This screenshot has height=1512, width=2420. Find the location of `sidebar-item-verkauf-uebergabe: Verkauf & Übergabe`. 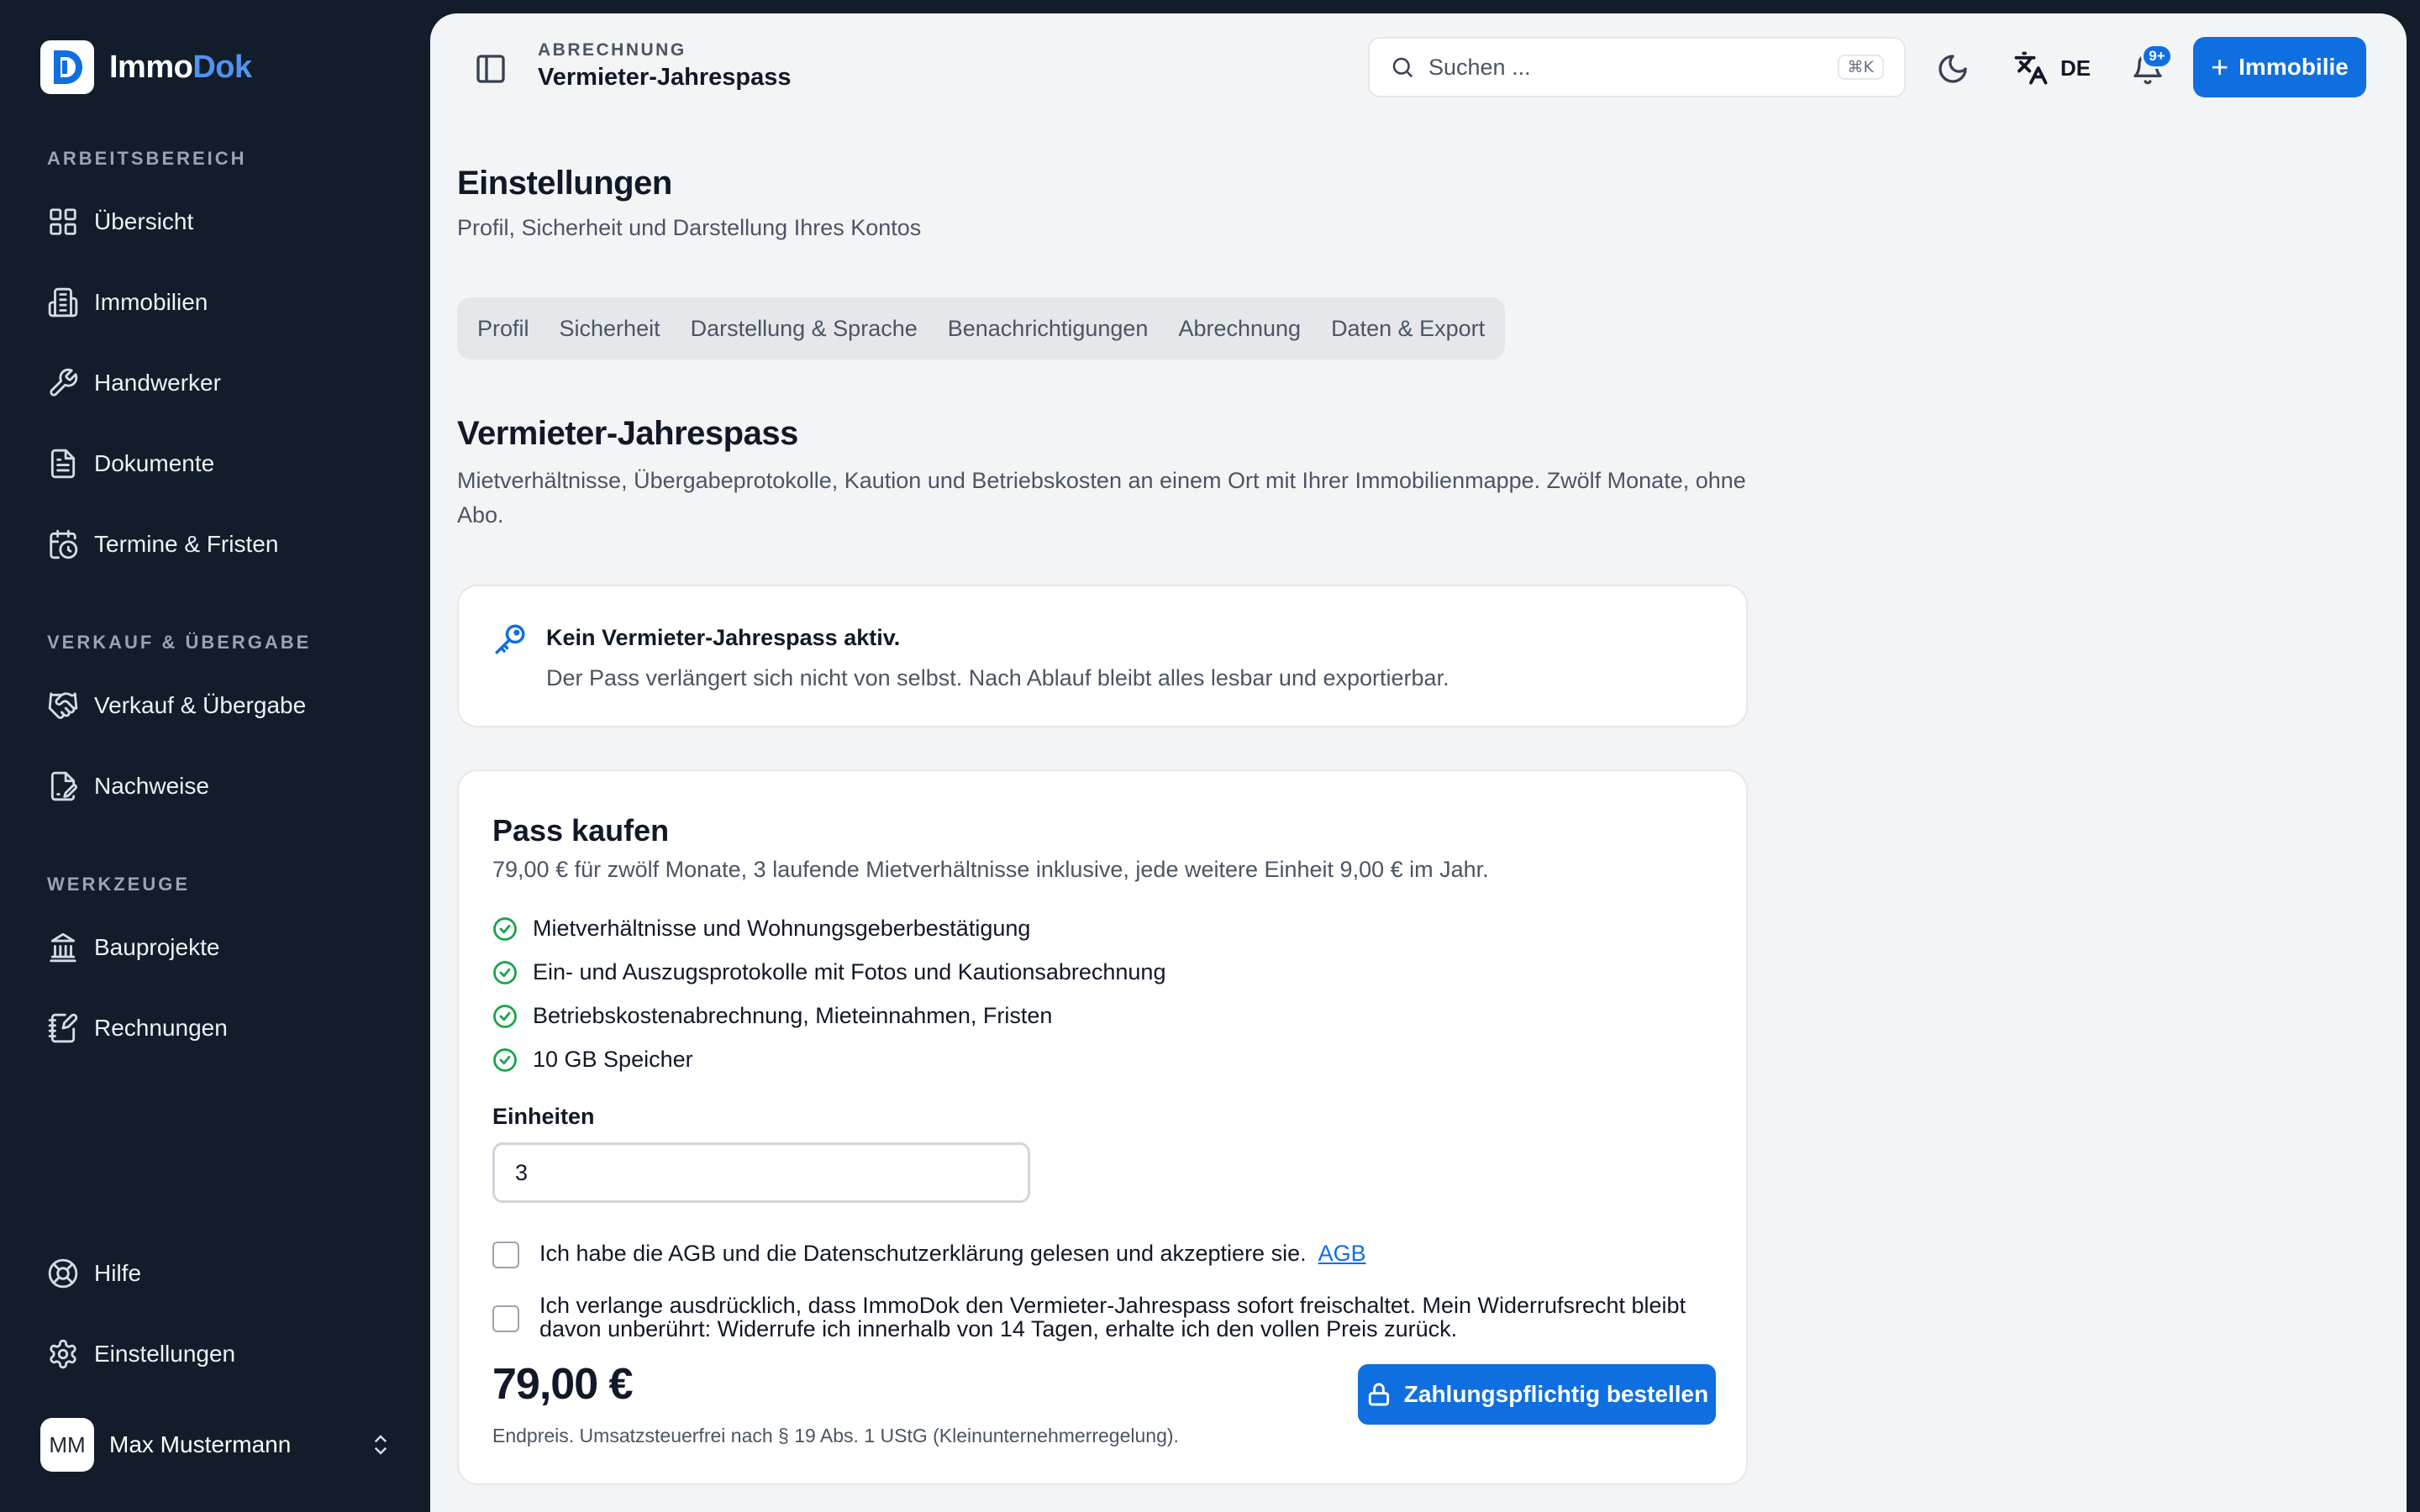

sidebar-item-verkauf-uebergabe: Verkauf & Übergabe is located at coordinates (176, 705).